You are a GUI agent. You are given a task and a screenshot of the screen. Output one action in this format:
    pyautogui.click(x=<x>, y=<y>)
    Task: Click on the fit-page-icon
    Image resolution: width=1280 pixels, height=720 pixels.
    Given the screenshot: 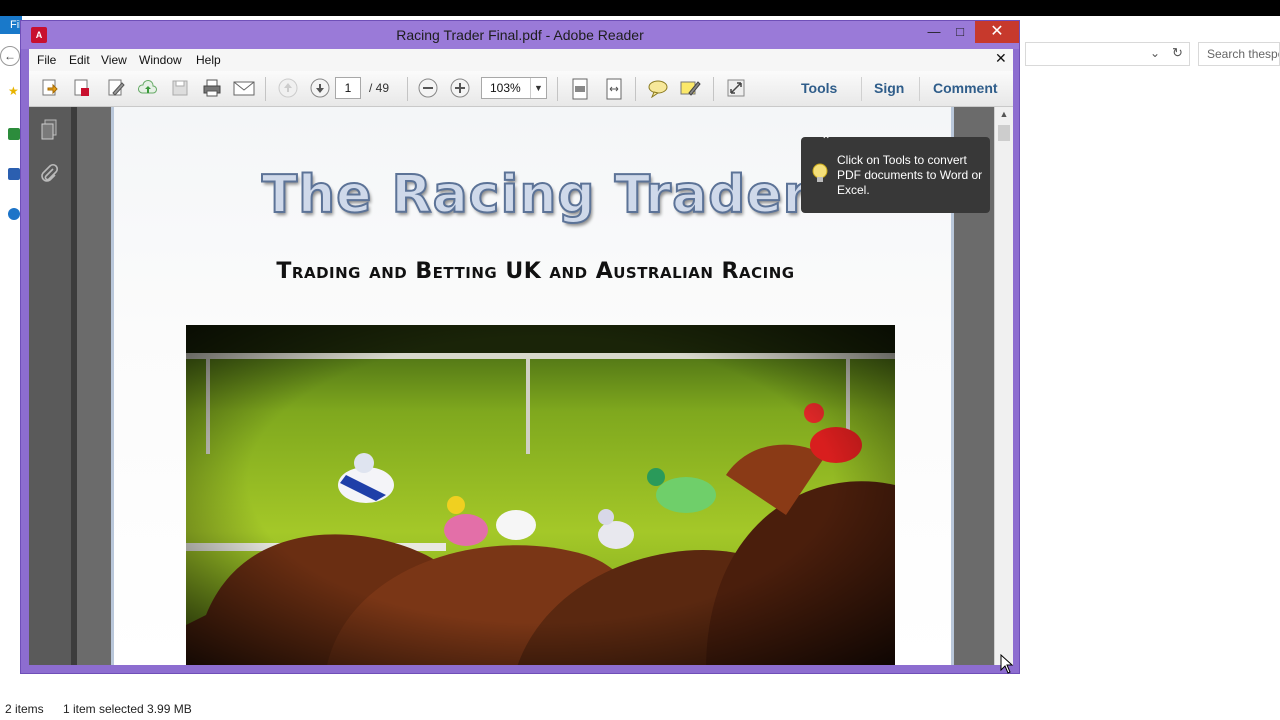 What is the action you would take?
    pyautogui.click(x=580, y=89)
    